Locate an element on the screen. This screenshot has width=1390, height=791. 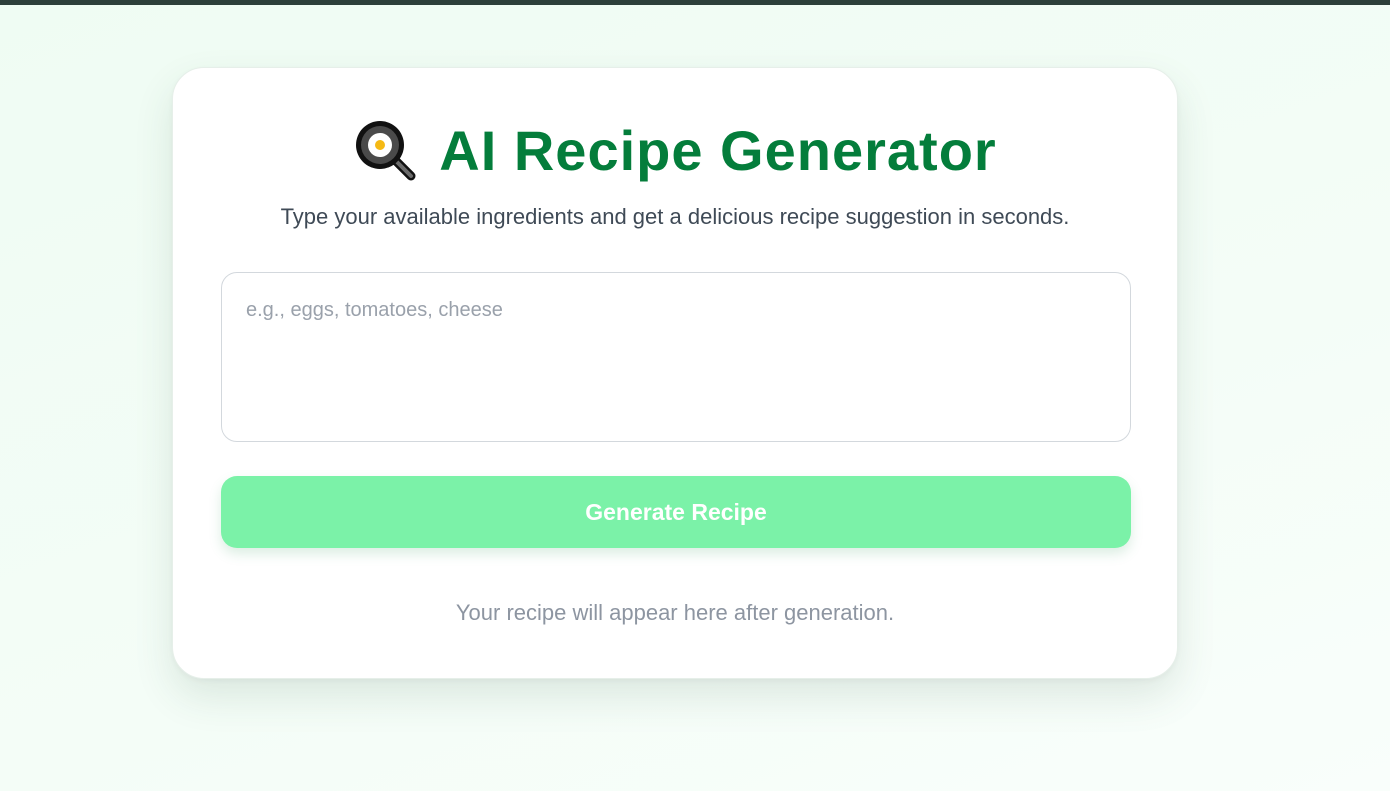
top-window-strip is located at coordinates (695, 2).